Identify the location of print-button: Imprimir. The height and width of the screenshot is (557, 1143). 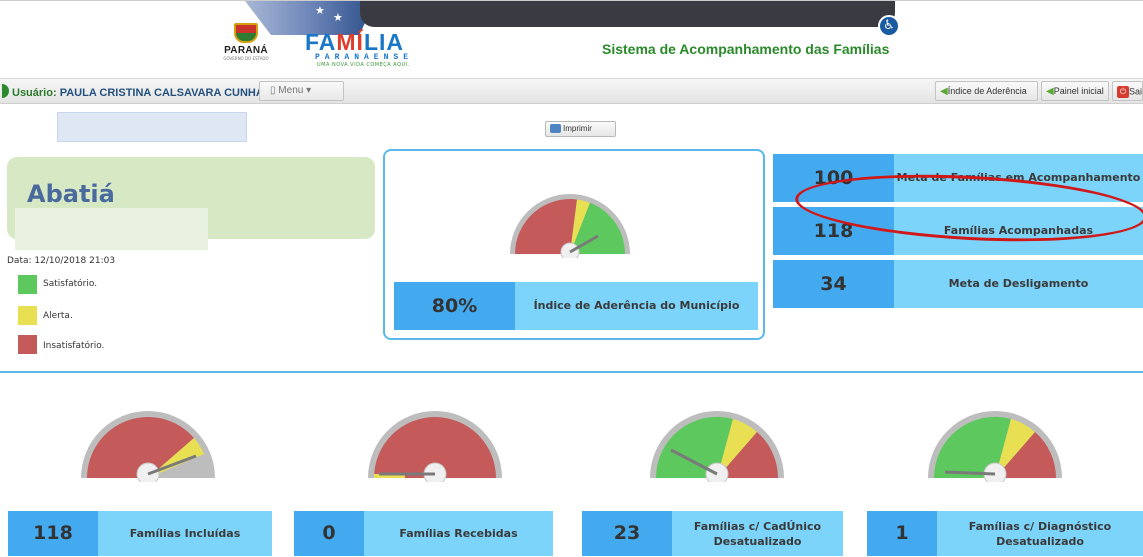
(580, 129).